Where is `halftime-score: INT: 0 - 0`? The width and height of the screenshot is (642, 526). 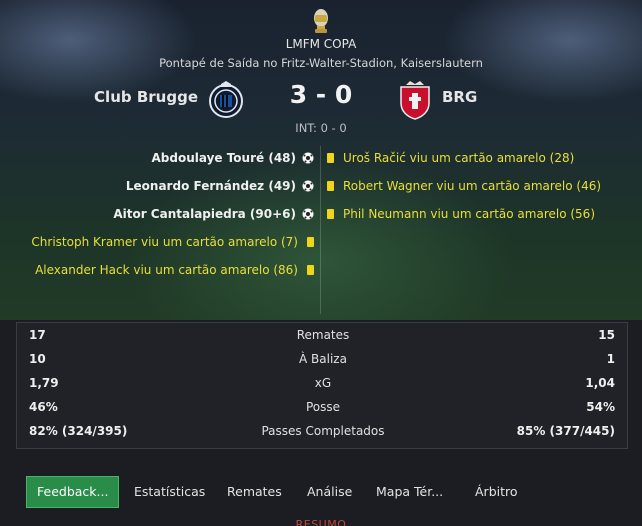
halftime-score: INT: 0 - 0 is located at coordinates (321, 128).